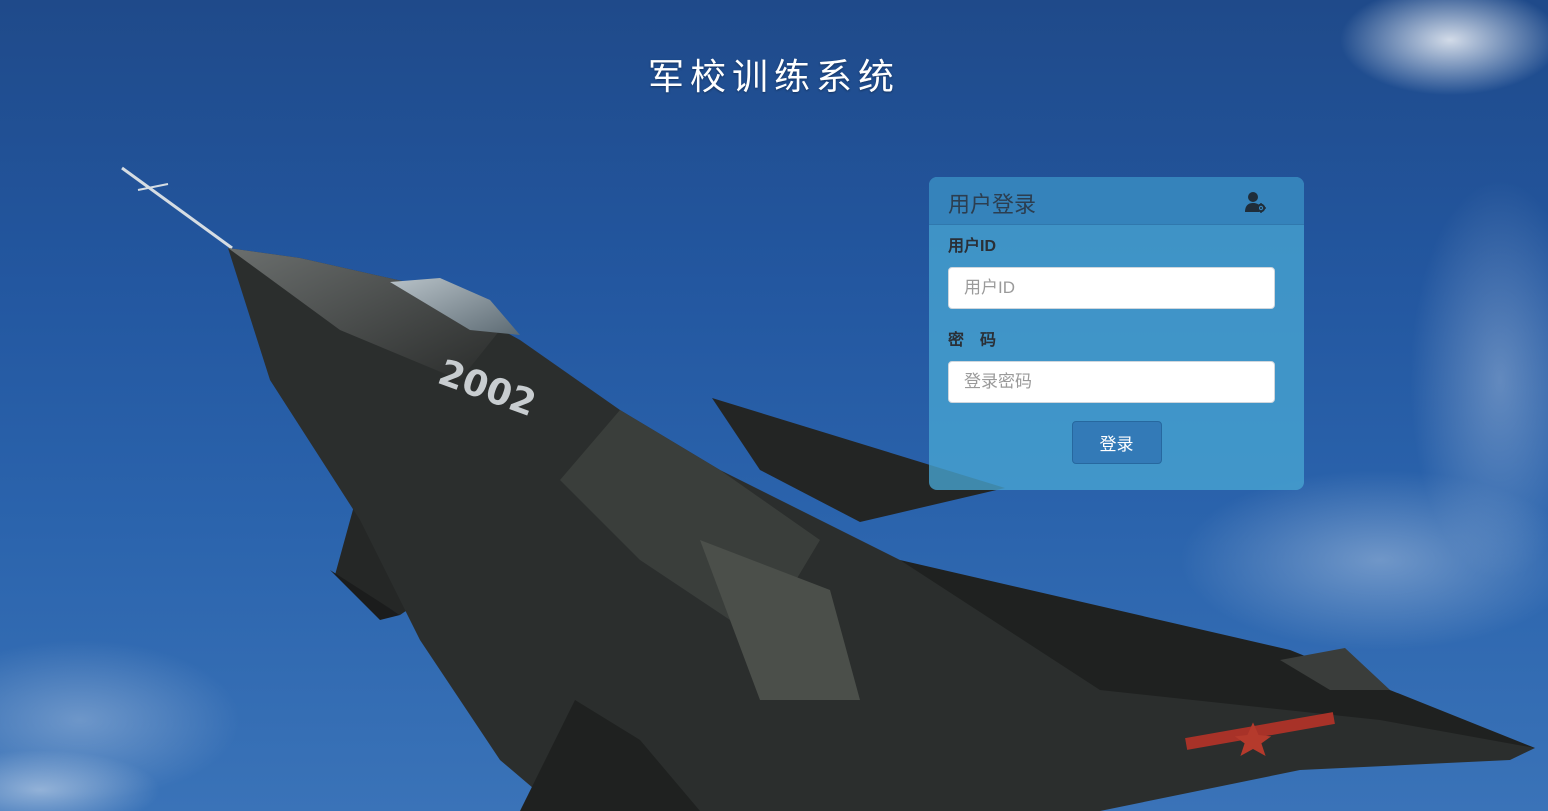  What do you see at coordinates (1111, 382) in the screenshot?
I see `password-input` at bounding box center [1111, 382].